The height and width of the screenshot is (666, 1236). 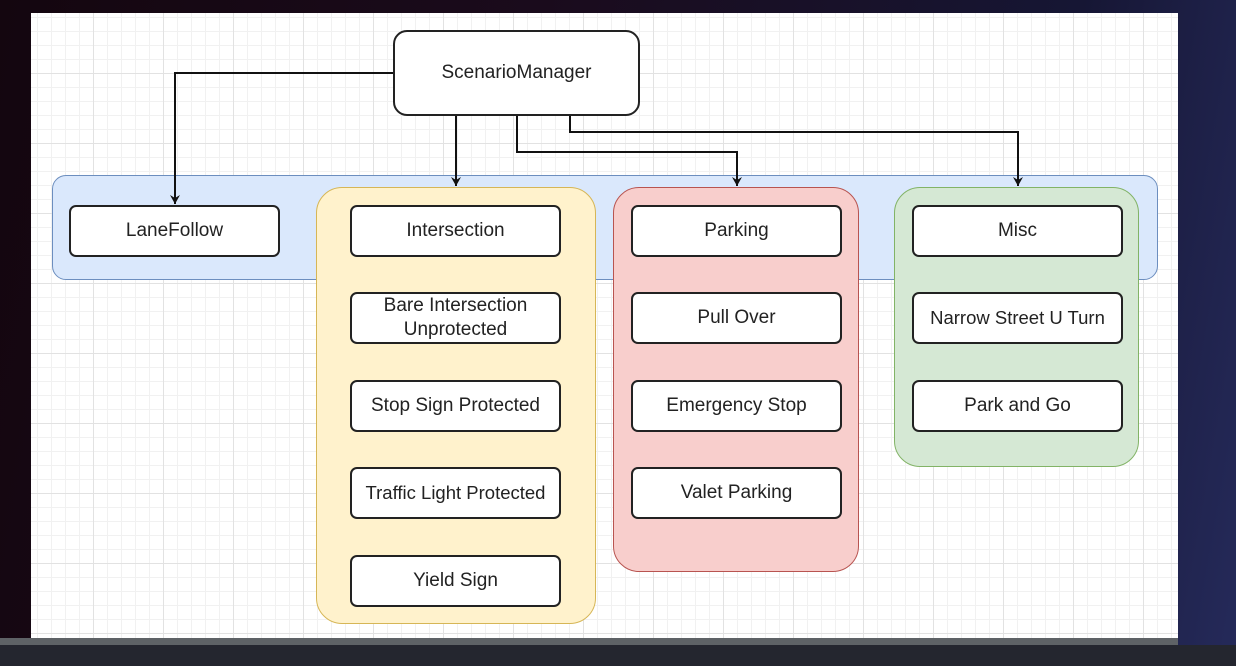 What do you see at coordinates (455, 318) in the screenshot?
I see `bare-intersection-node: Bare Intersection Unprotected` at bounding box center [455, 318].